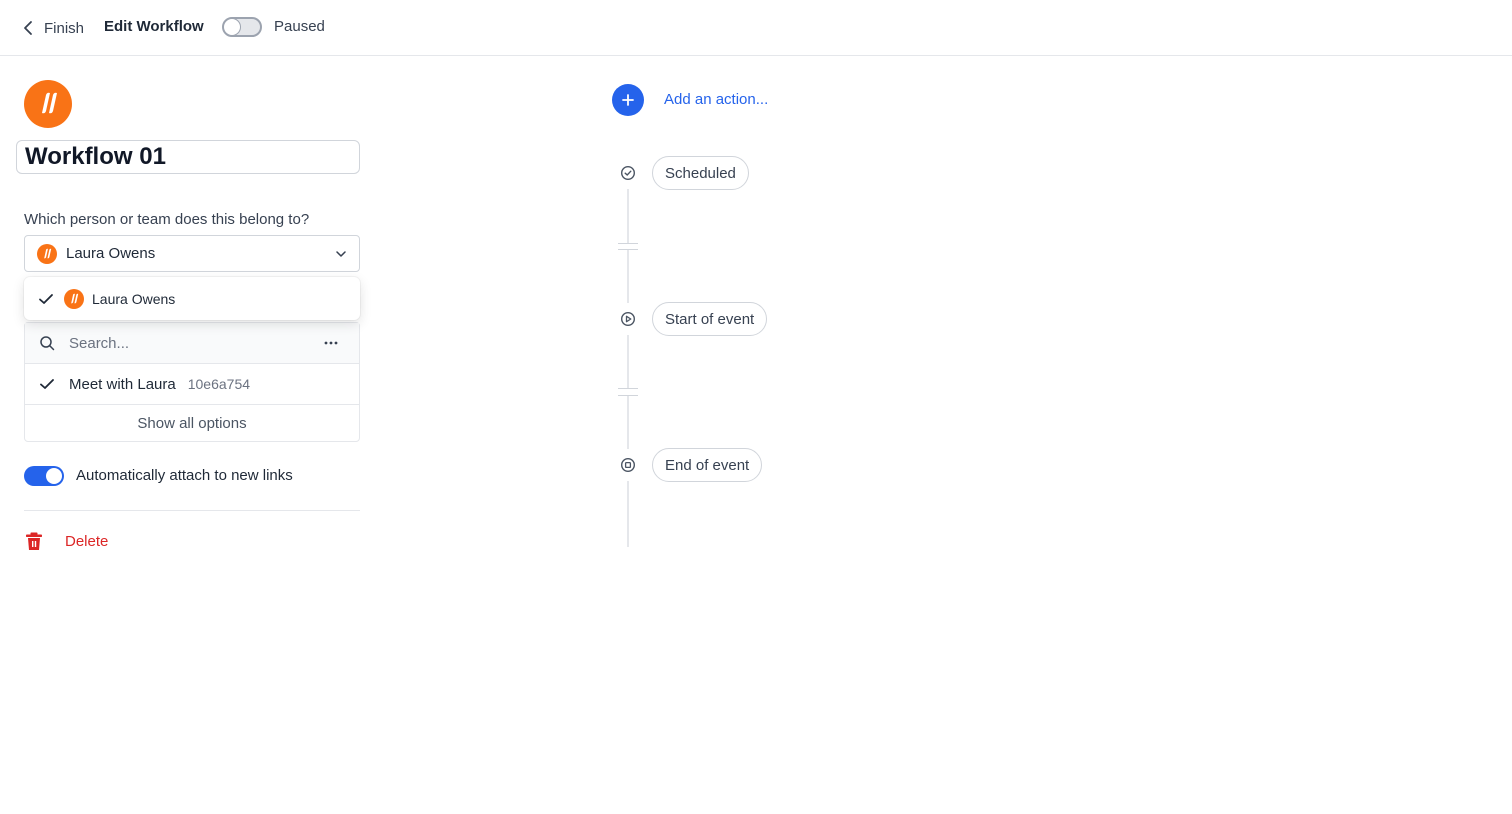 The width and height of the screenshot is (1512, 814). Describe the element at coordinates (34, 541) in the screenshot. I see `trash-icon` at that location.